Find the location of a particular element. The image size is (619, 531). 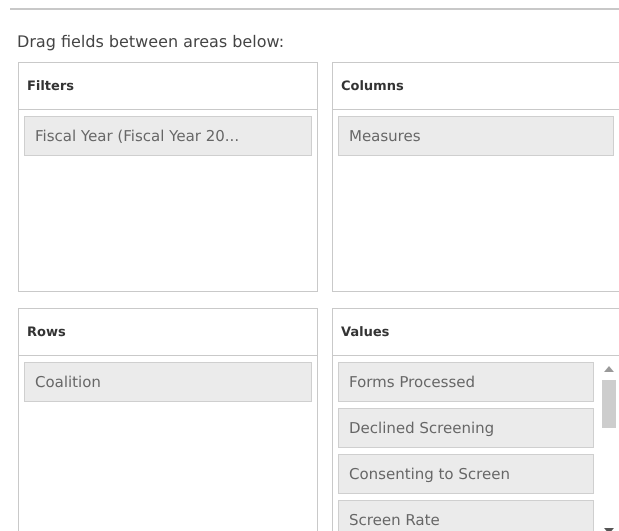

scrollbar-thumb is located at coordinates (609, 404).